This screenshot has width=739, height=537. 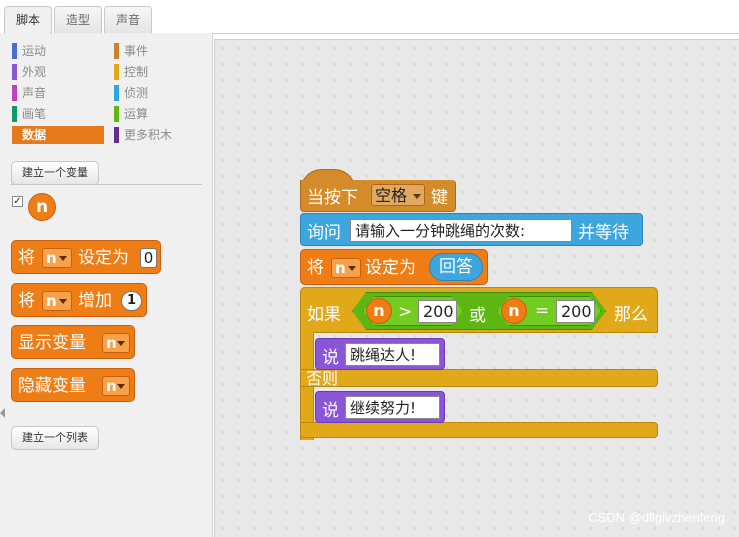 I want to click on block-label: 显示变量, so click(x=52, y=343).